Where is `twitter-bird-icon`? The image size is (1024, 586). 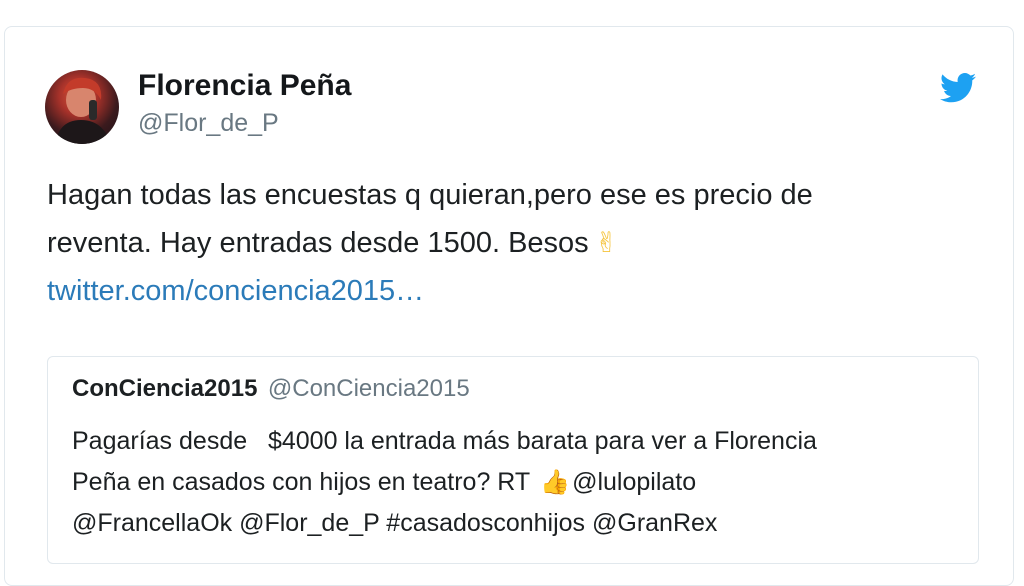
twitter-bird-icon is located at coordinates (958, 88).